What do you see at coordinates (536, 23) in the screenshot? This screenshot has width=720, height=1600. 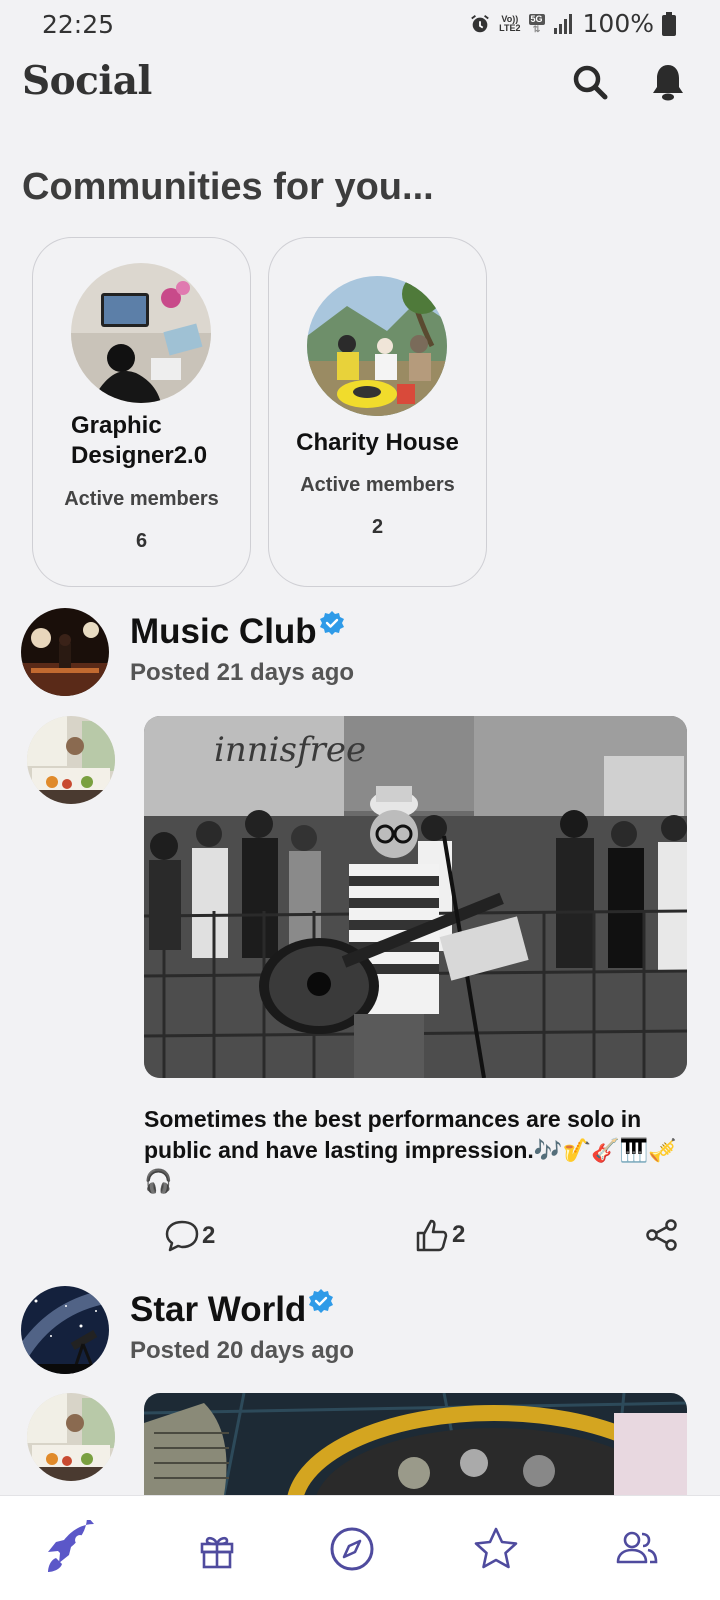 I see `network-5g-indicator: 5G ⇅` at bounding box center [536, 23].